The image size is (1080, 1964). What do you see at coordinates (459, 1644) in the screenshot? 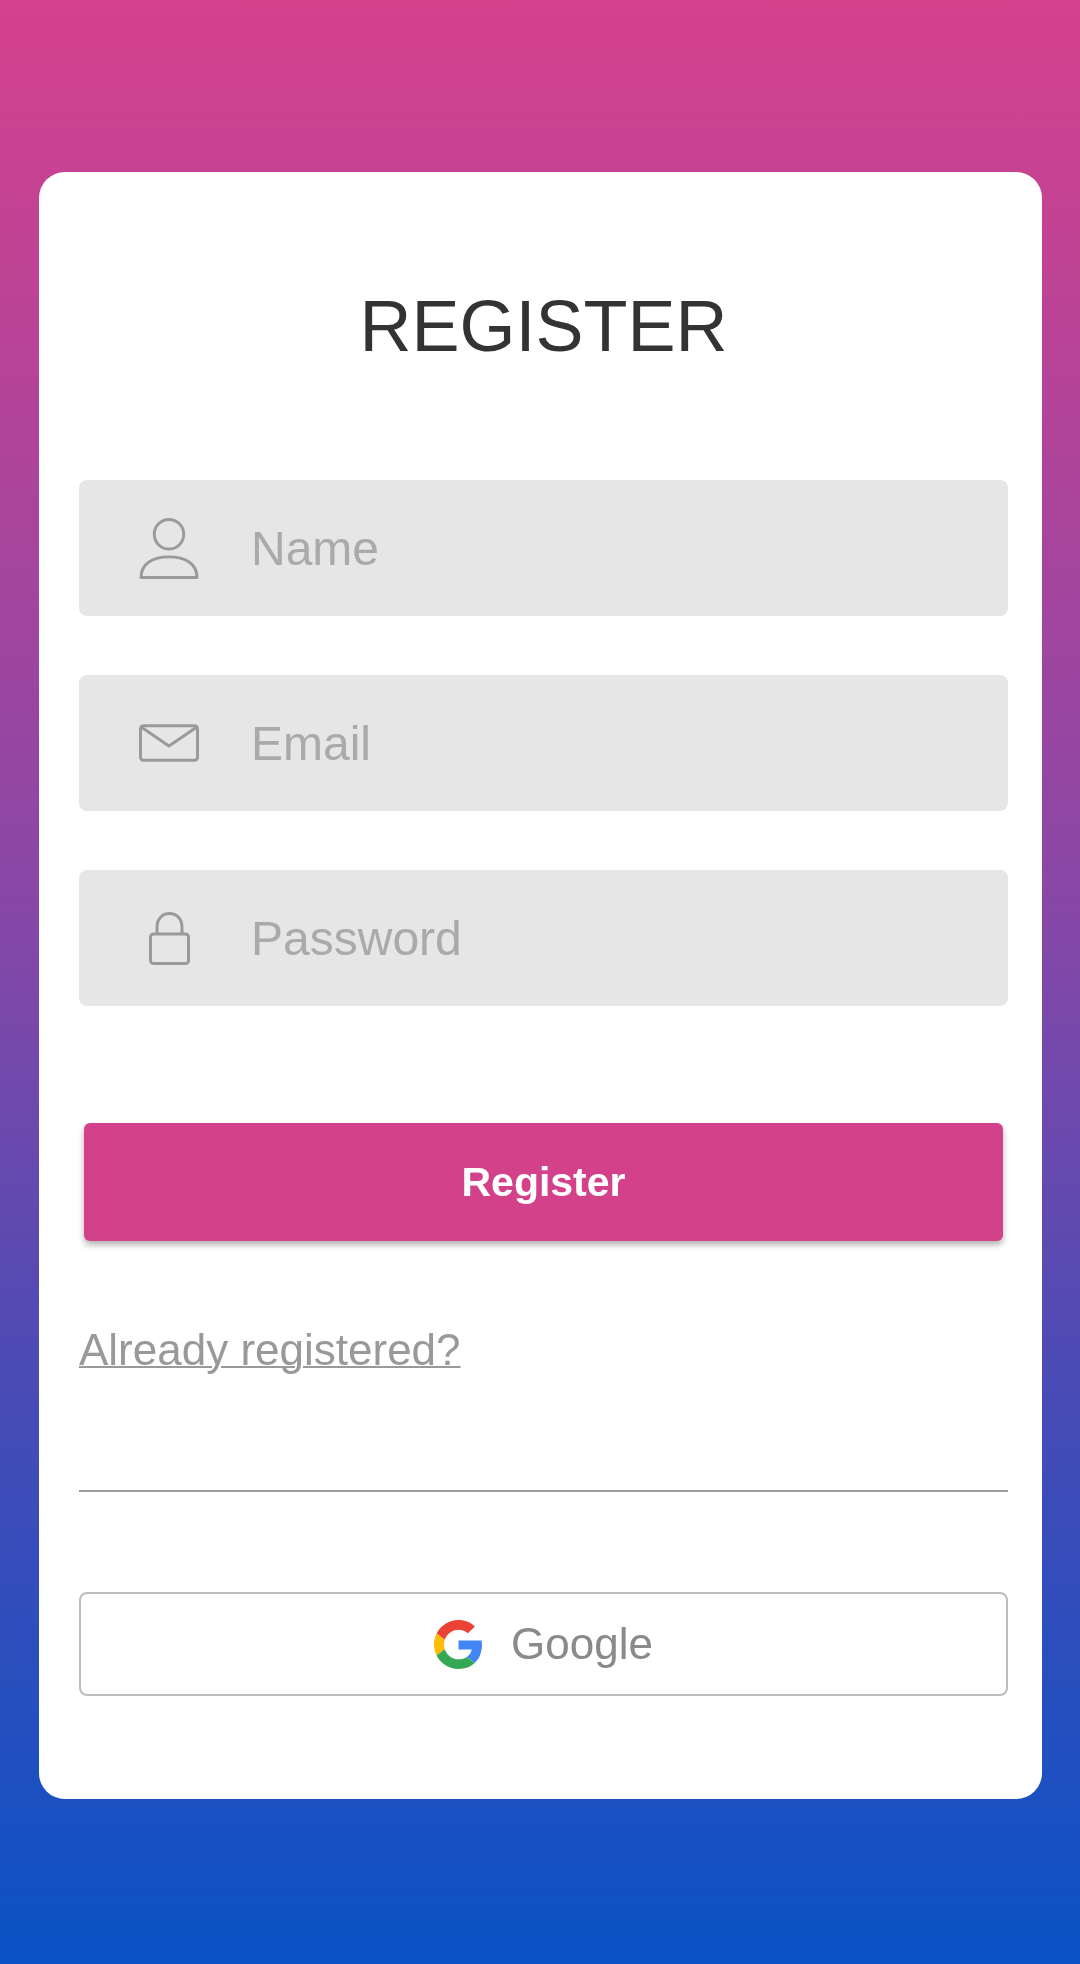
I see `google-logo-icon` at bounding box center [459, 1644].